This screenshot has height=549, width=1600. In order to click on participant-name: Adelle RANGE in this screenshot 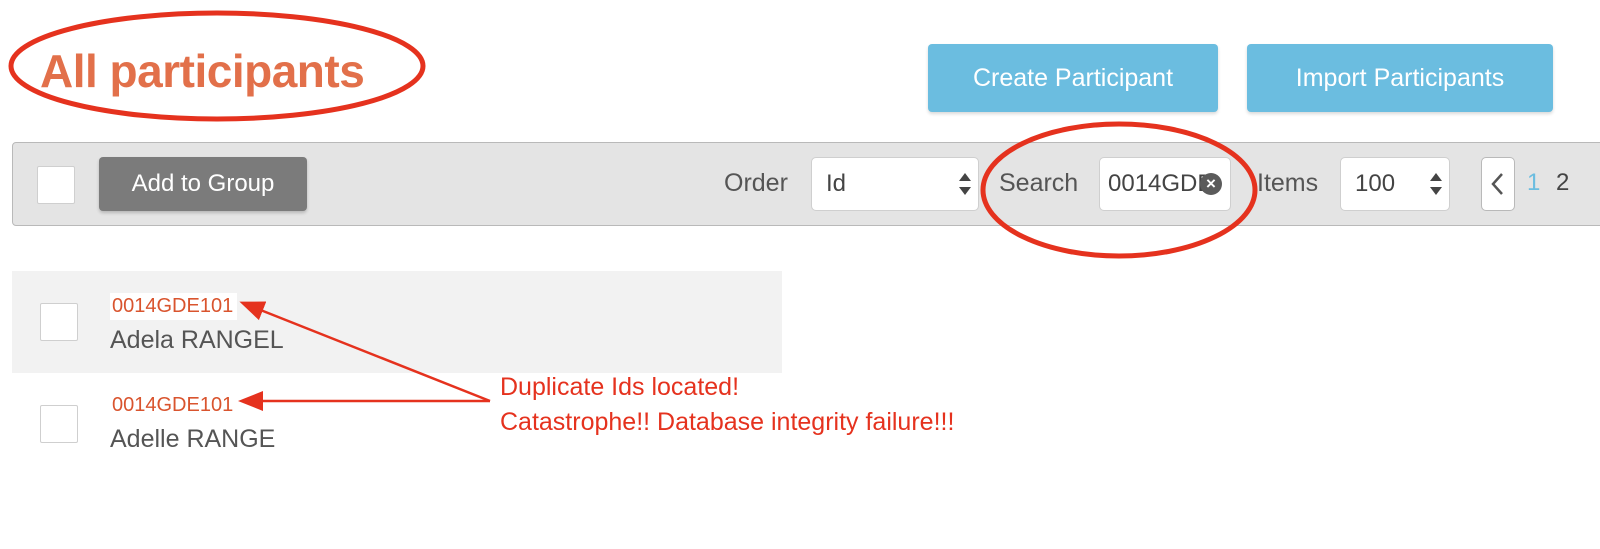, I will do `click(193, 439)`.